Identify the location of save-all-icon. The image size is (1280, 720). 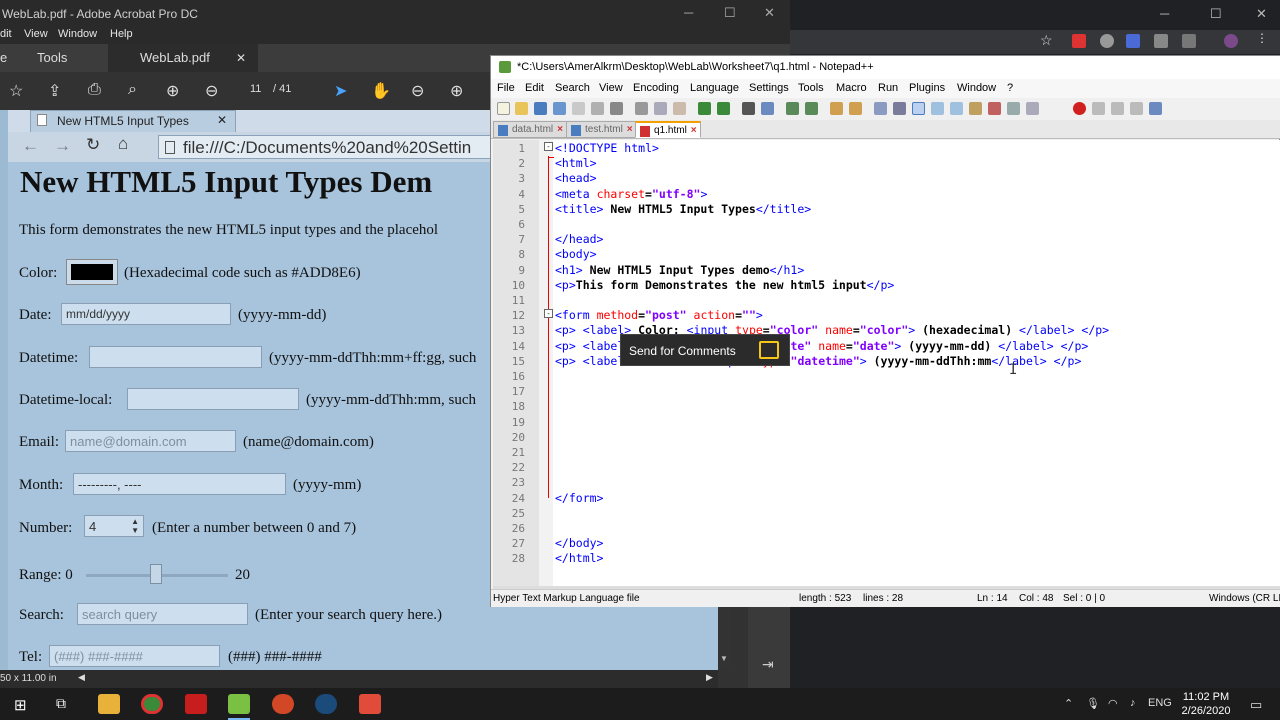
(559, 108).